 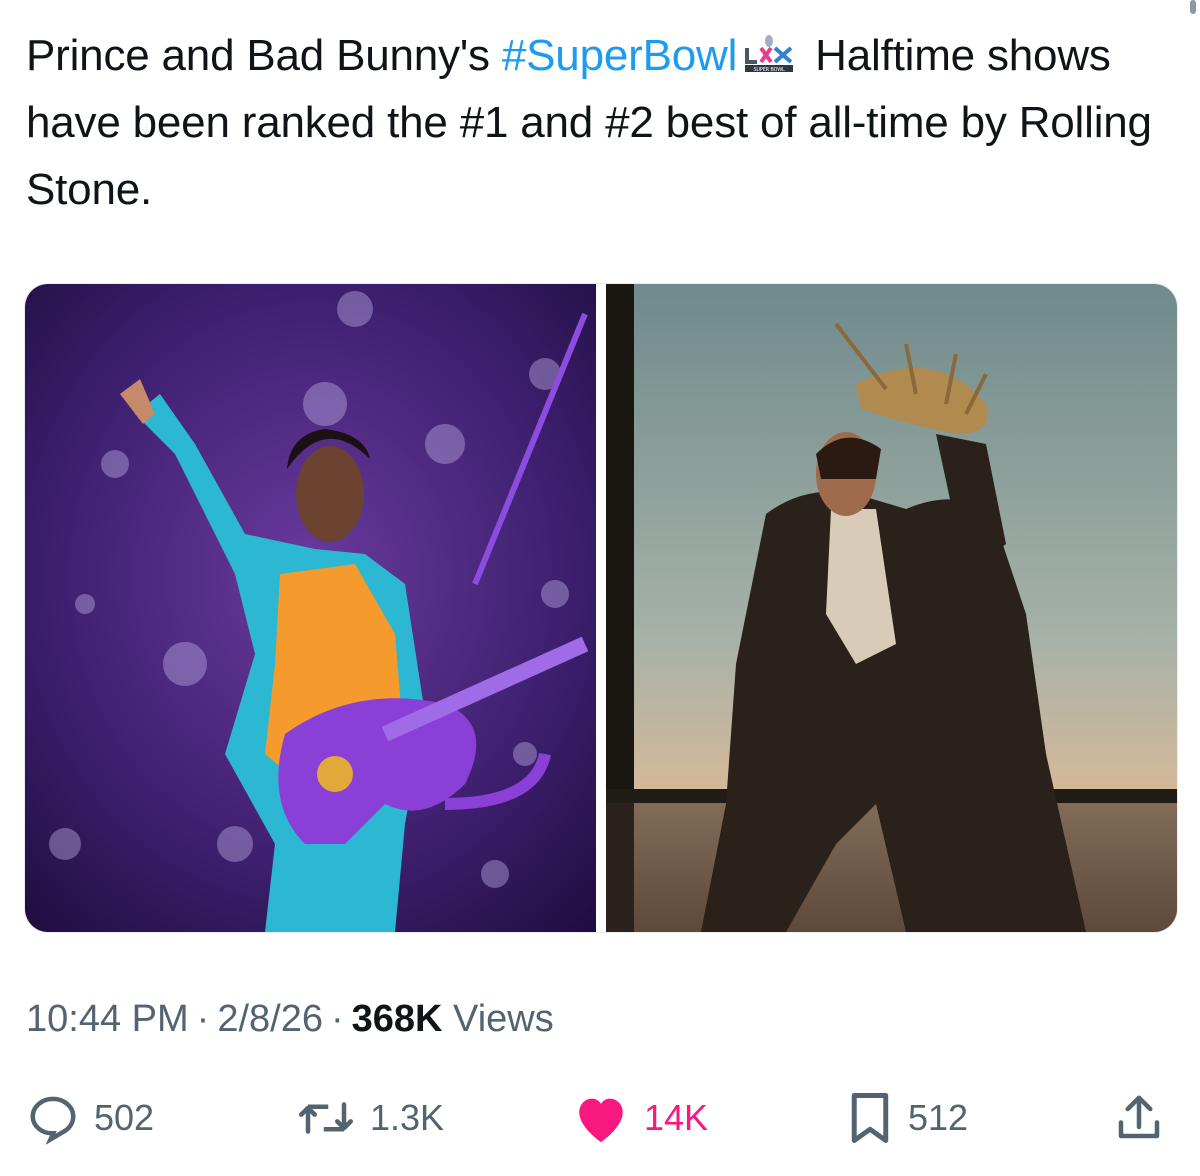 I want to click on repost-button: 1.3K, so click(x=370, y=1118).